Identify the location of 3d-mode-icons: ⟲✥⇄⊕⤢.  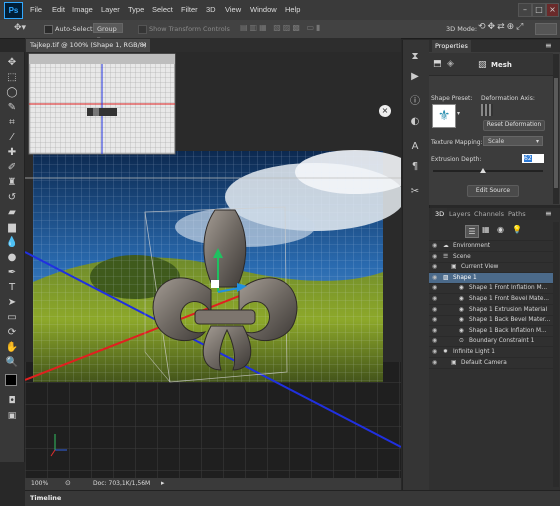
(501, 27).